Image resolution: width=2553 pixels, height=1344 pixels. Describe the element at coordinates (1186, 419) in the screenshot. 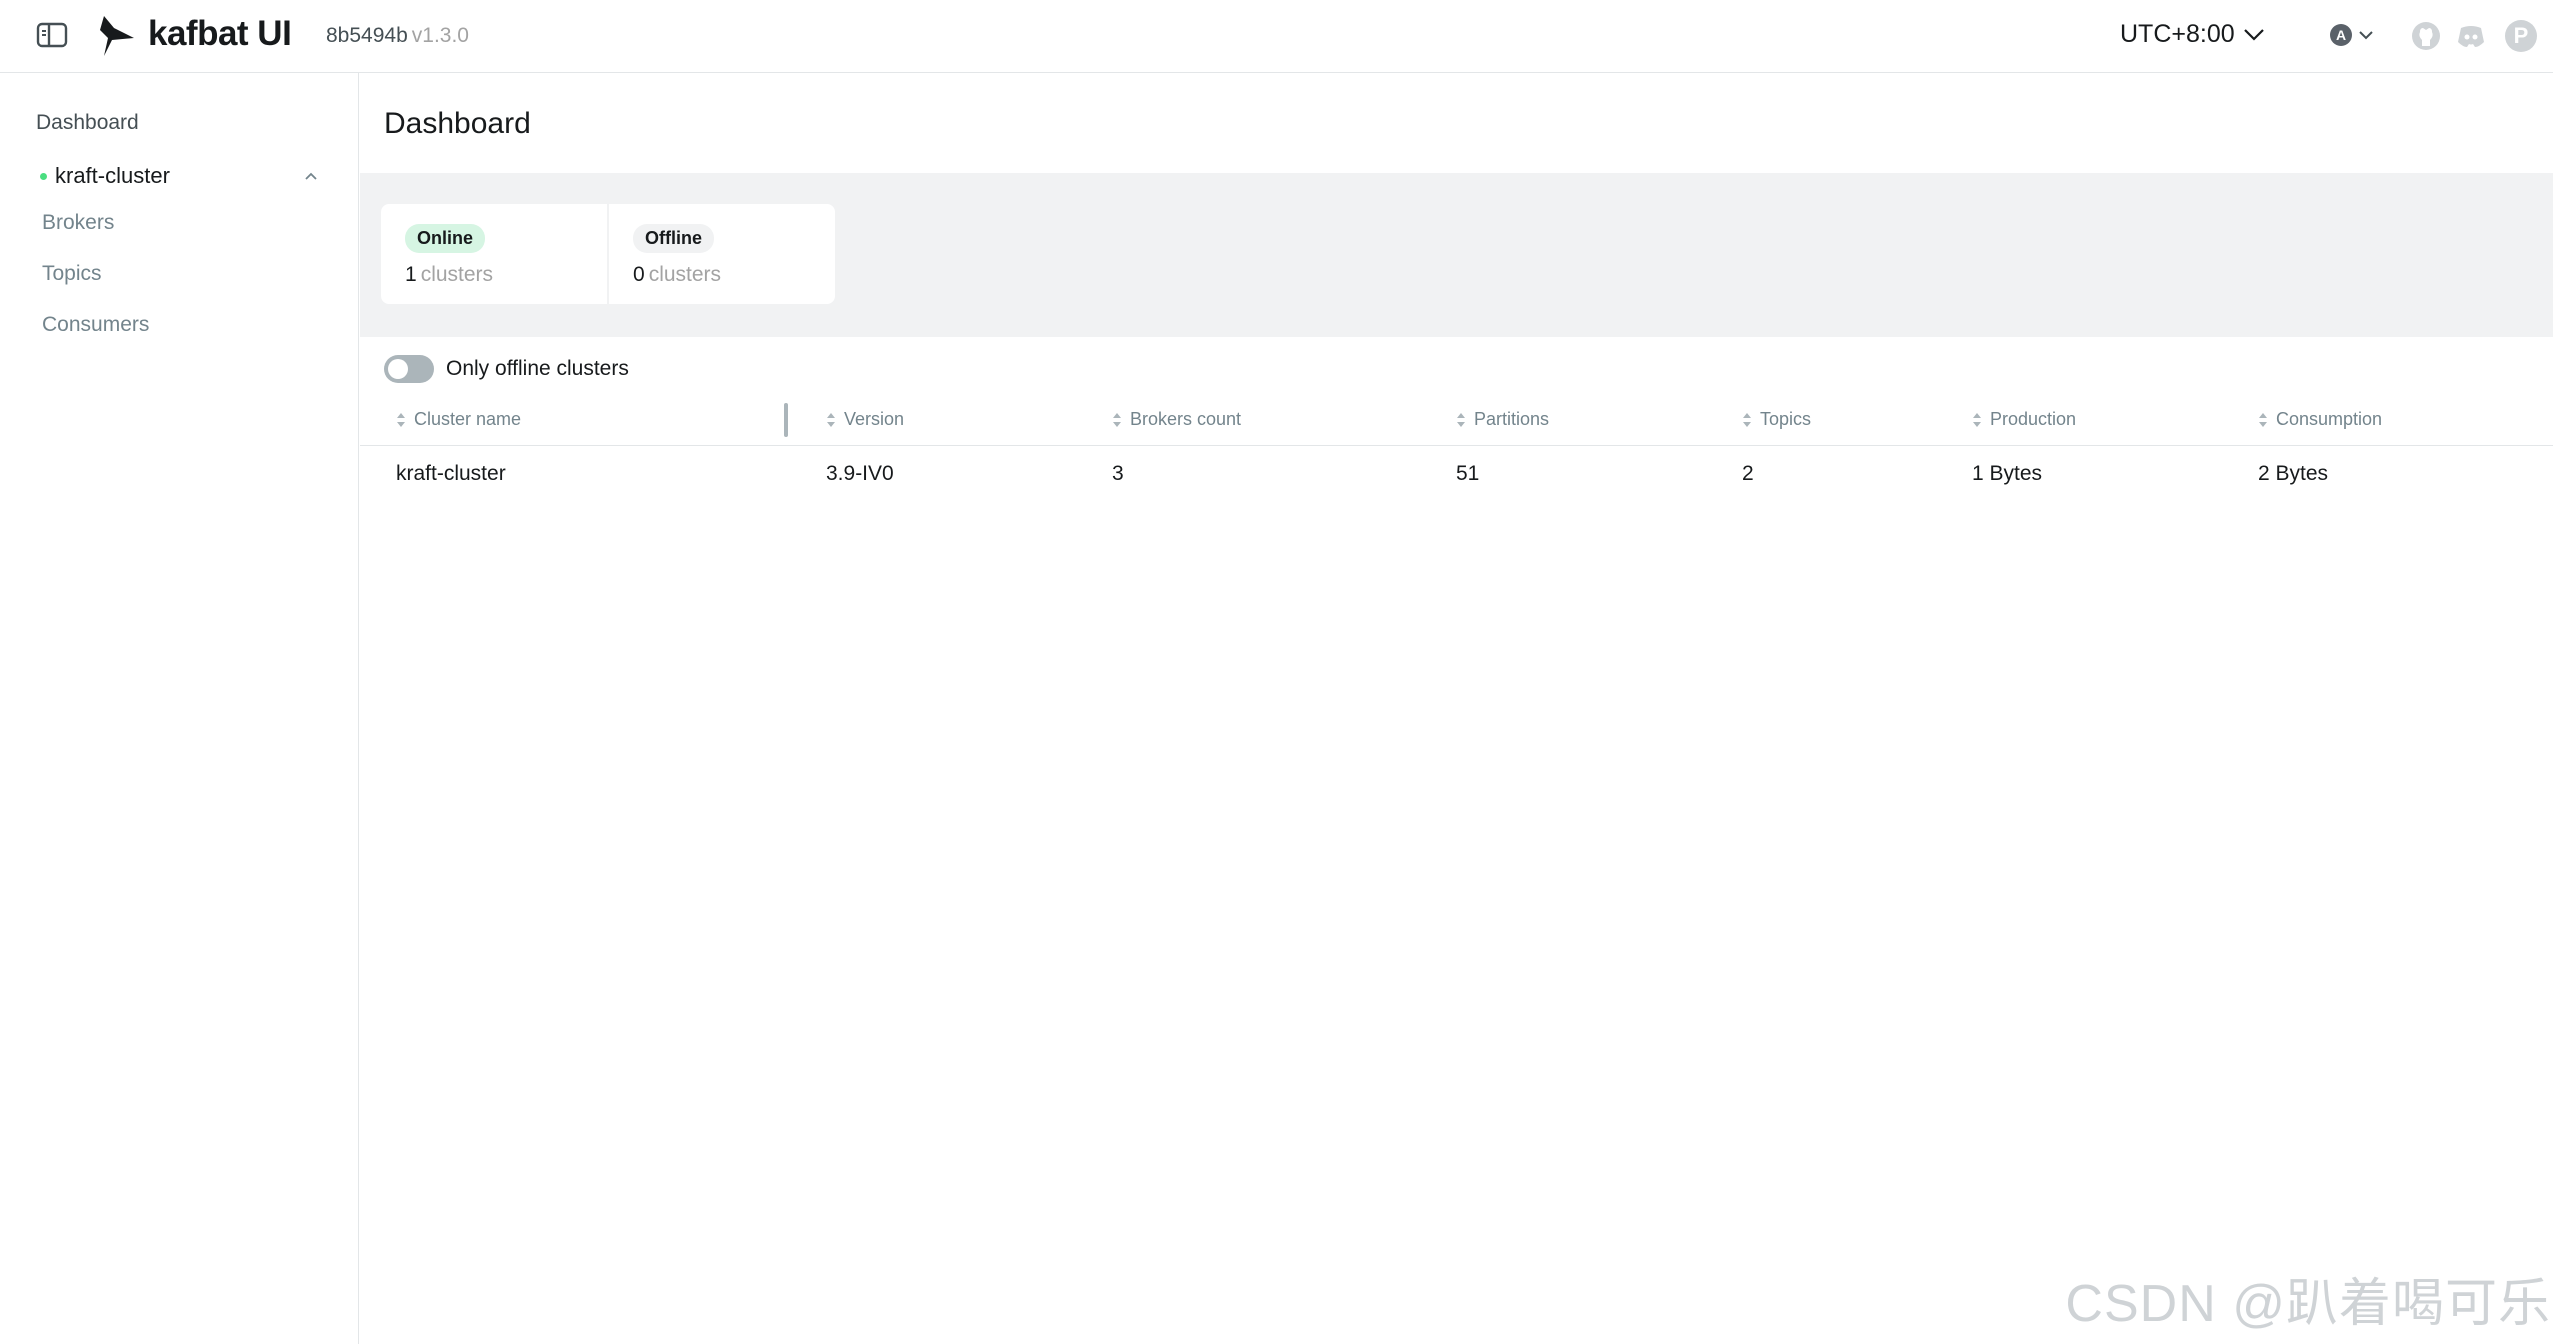

I see `column-label: Brokers count` at that location.